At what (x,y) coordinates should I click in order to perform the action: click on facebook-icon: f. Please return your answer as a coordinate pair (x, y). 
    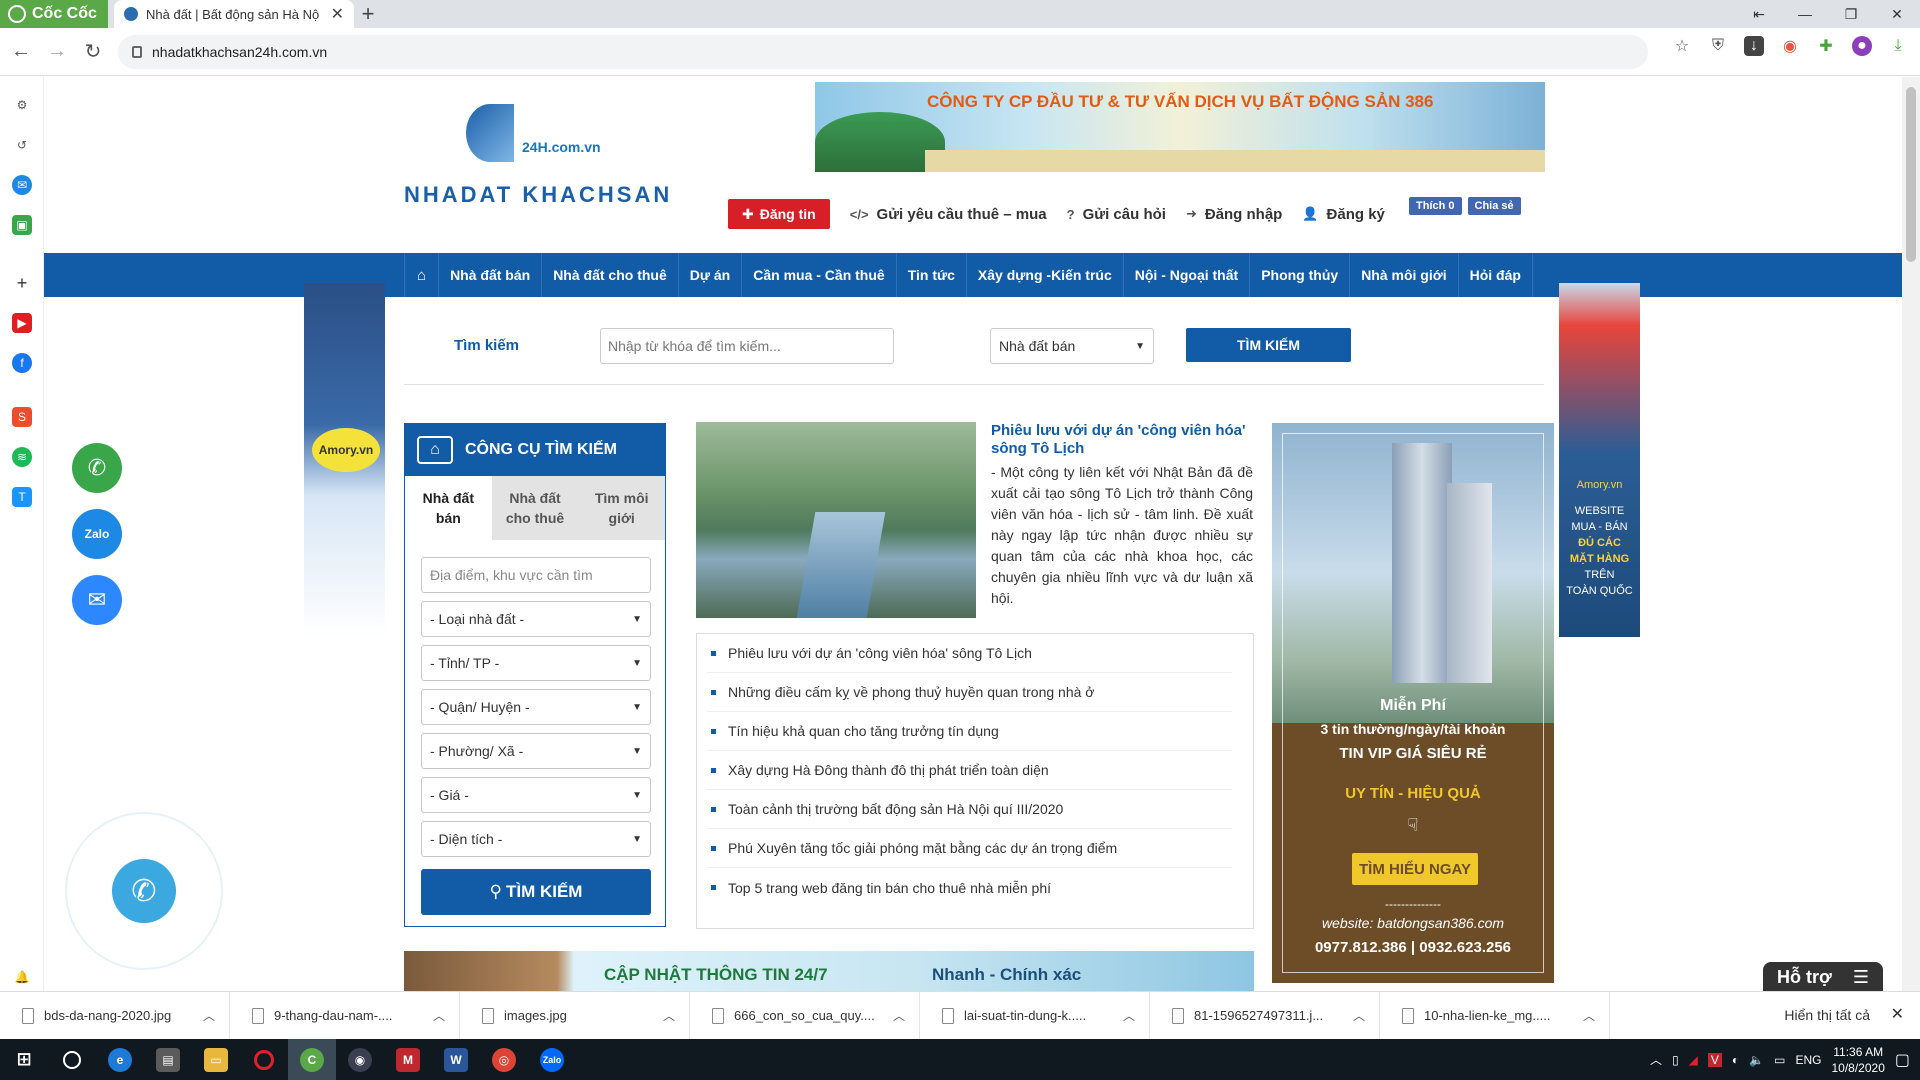
    Looking at the image, I should click on (22, 363).